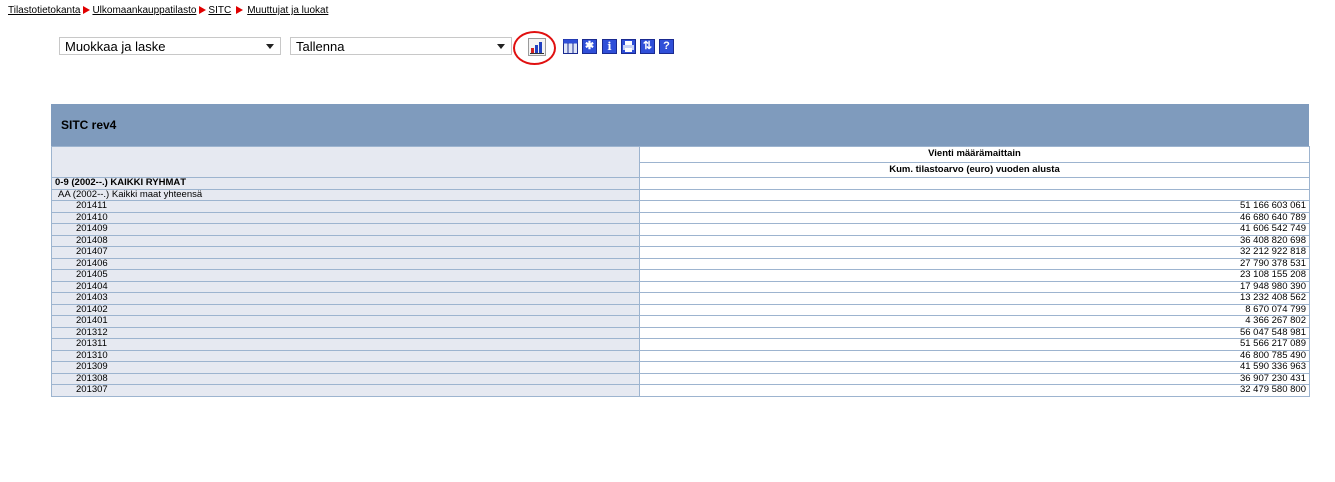 The height and width of the screenshot is (482, 1335). Describe the element at coordinates (345, 332) in the screenshot. I see `period-cell: 201312` at that location.